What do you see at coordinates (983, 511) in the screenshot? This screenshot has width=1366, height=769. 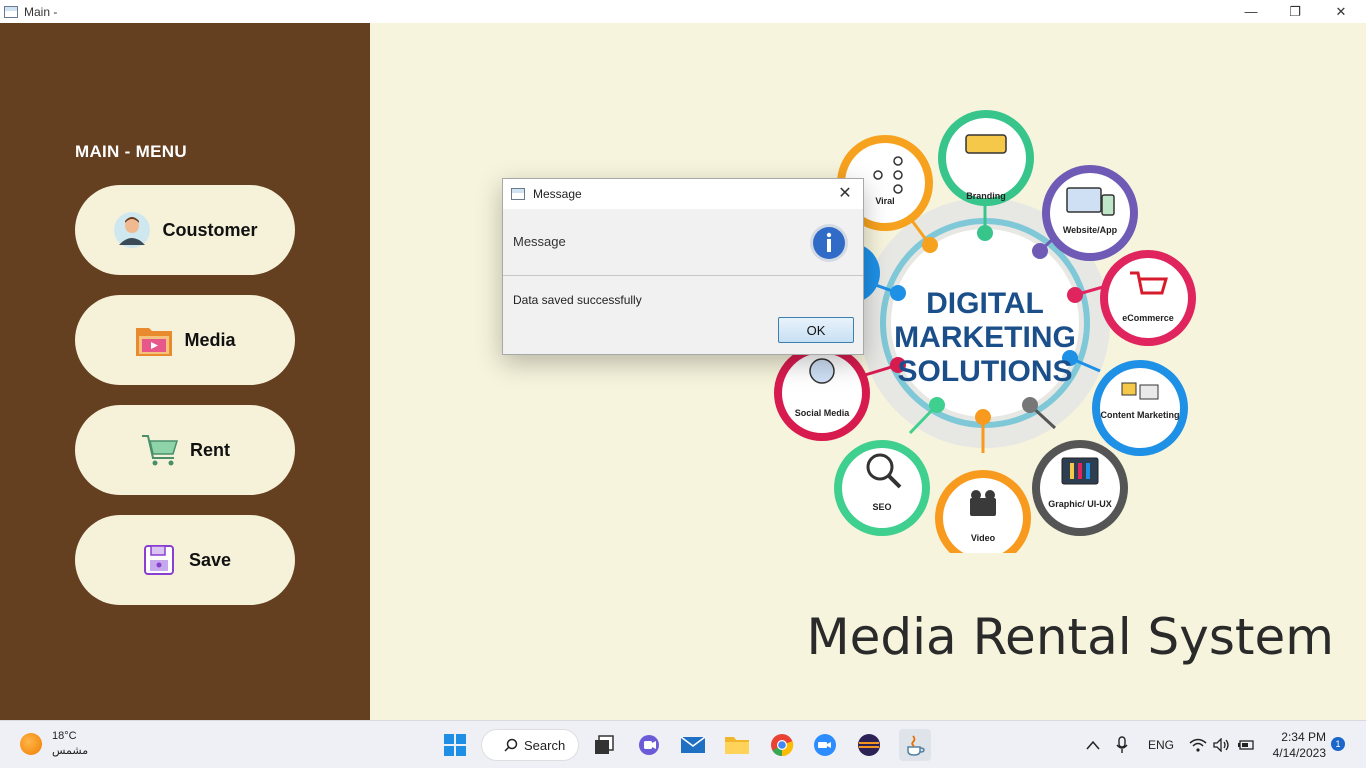 I see `node-video: Video` at bounding box center [983, 511].